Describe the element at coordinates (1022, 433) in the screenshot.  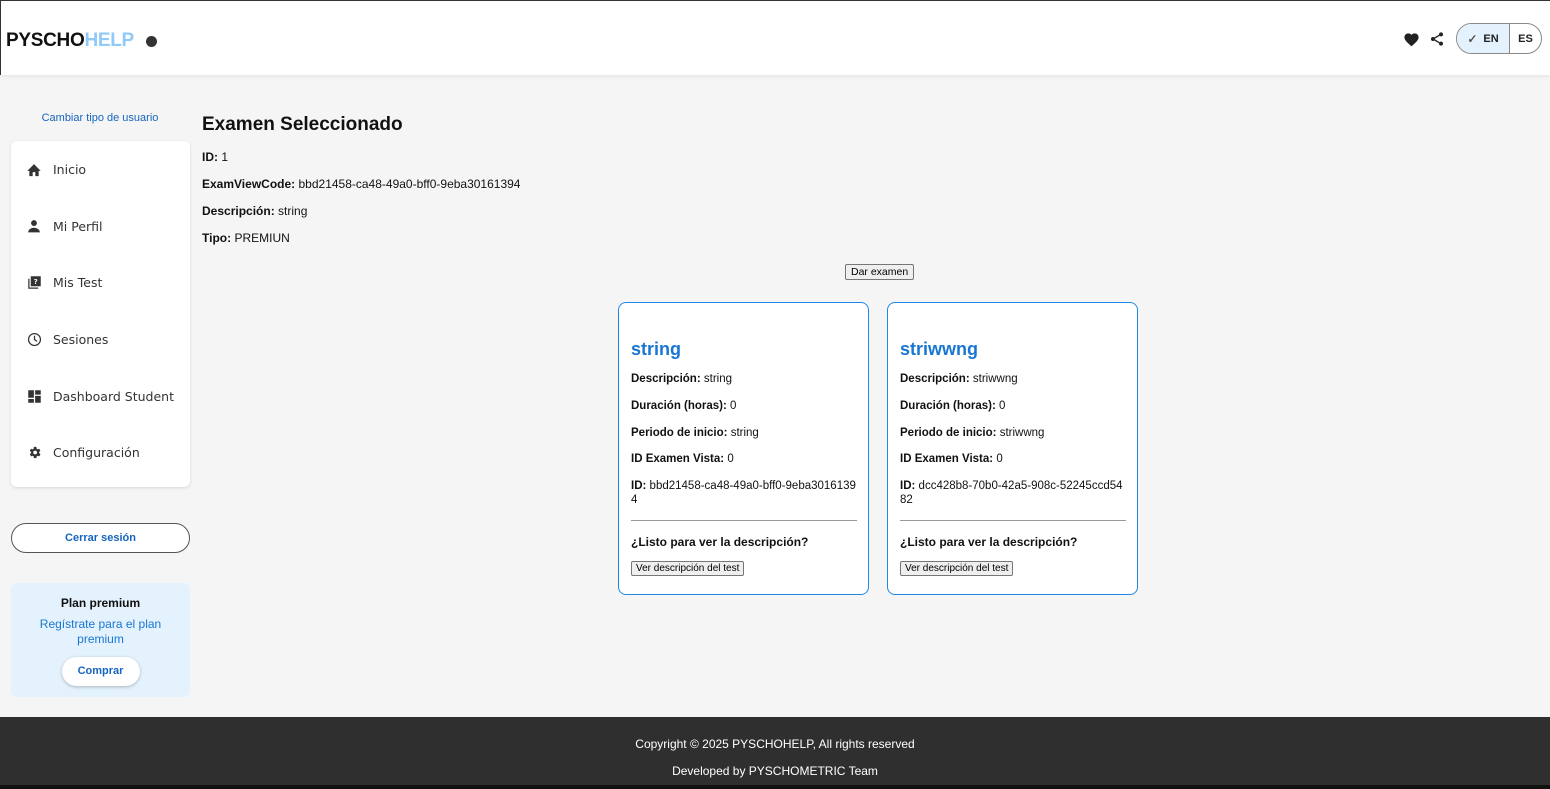
I see `start-value: striwwng` at that location.